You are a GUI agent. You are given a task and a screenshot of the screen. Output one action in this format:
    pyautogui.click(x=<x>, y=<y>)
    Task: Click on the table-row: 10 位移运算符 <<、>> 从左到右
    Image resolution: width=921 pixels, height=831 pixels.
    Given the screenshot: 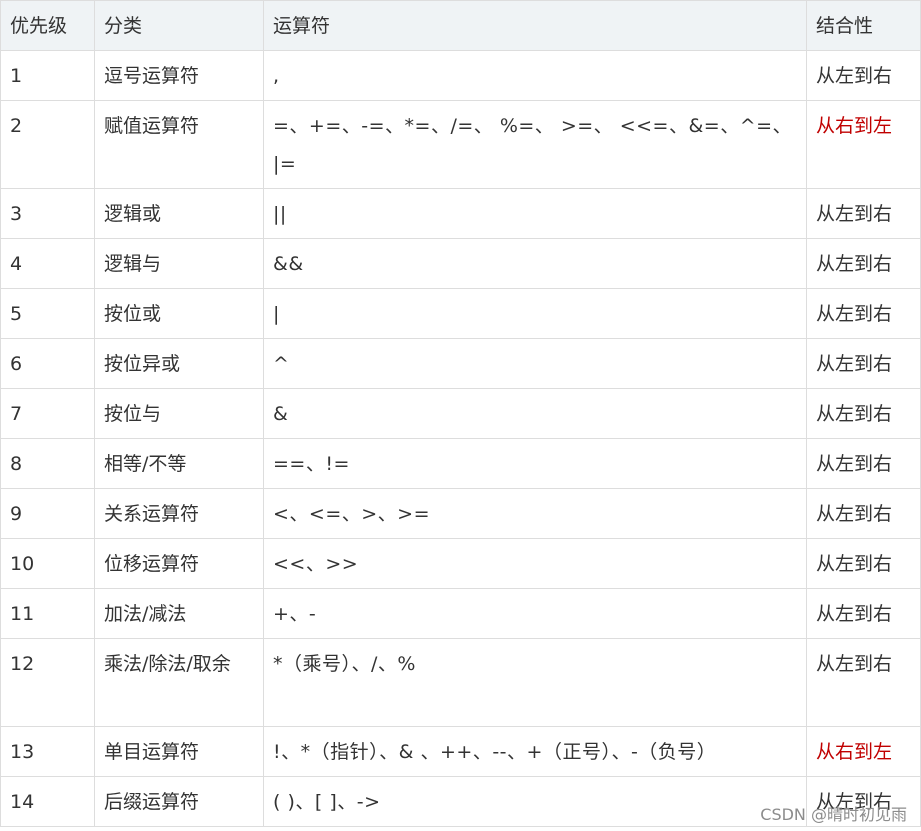 What is the action you would take?
    pyautogui.click(x=460, y=563)
    